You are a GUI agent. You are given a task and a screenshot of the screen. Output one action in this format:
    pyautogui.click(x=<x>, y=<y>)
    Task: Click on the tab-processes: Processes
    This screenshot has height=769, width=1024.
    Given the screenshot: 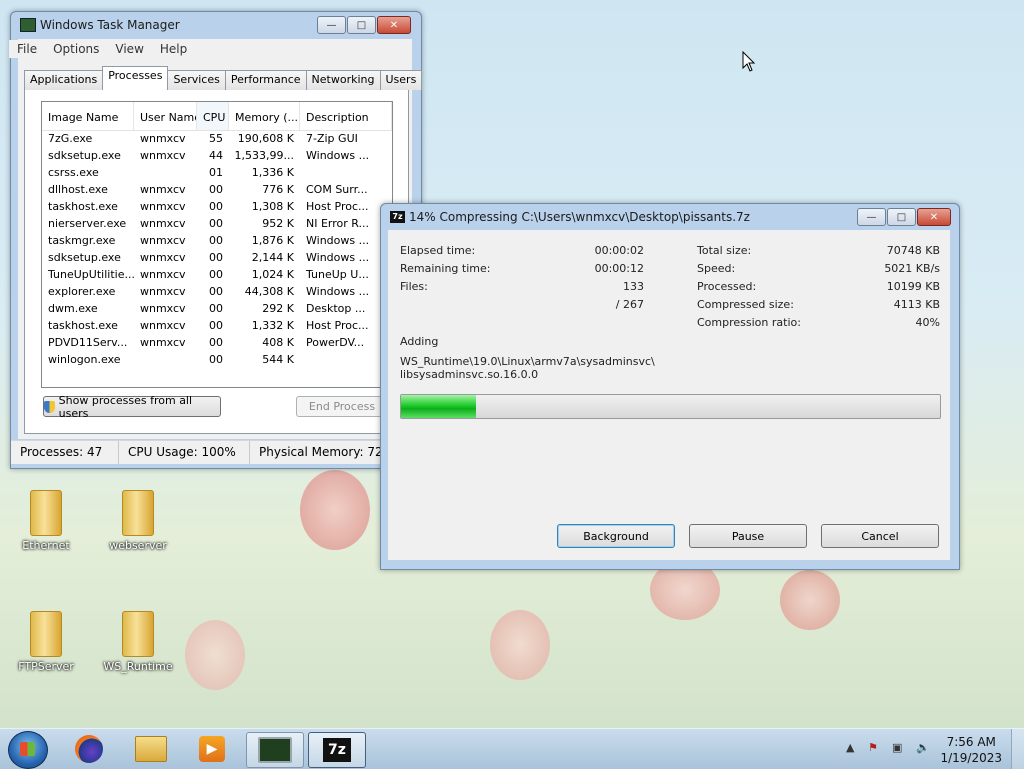 What is the action you would take?
    pyautogui.click(x=135, y=78)
    